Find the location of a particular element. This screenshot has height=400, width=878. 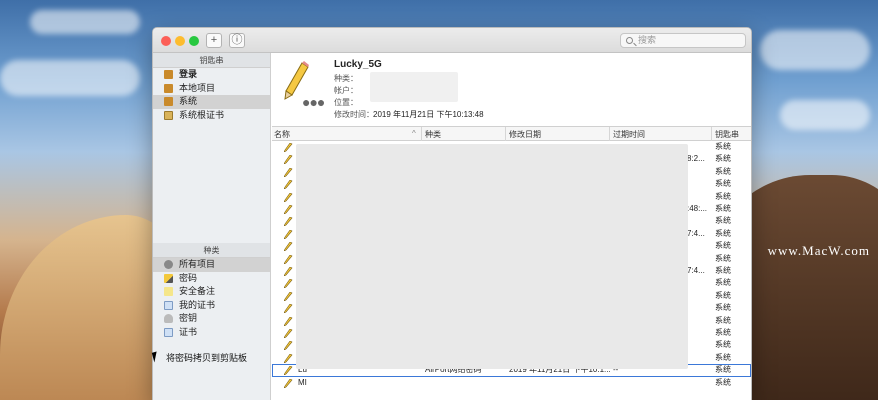

column-modified: 修改日期 is located at coordinates (525, 134).